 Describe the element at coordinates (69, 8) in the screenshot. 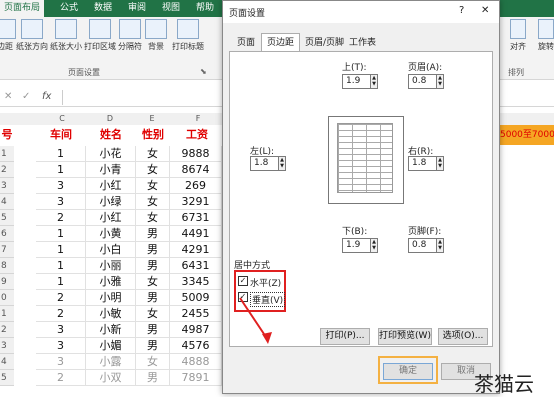

I see `tab-formulas: 公式` at that location.